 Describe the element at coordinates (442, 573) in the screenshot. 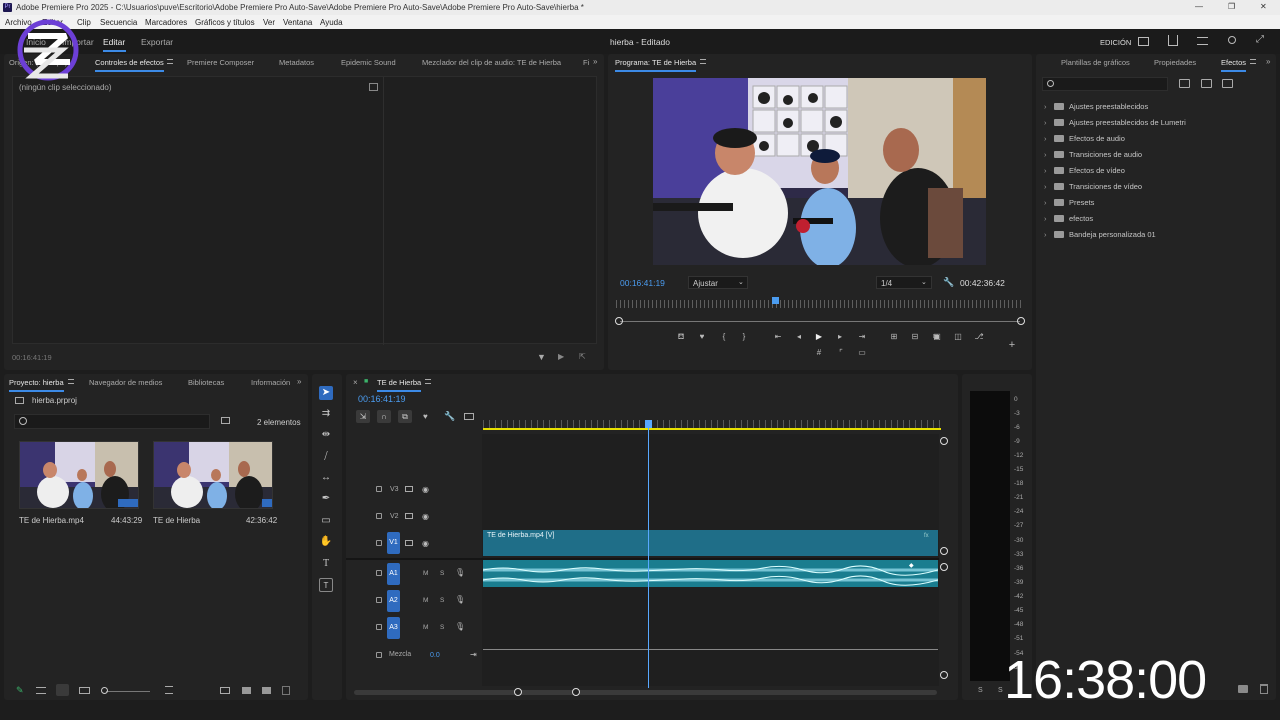

I see `solo-button: S` at that location.